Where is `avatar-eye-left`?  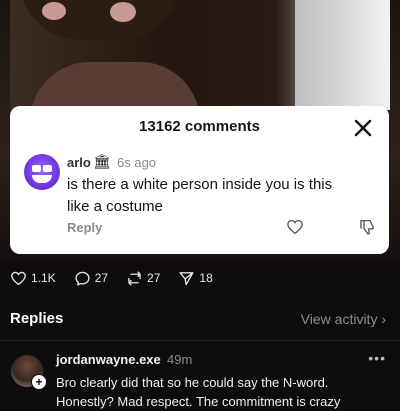
avatar-eye-left is located at coordinates (36, 168).